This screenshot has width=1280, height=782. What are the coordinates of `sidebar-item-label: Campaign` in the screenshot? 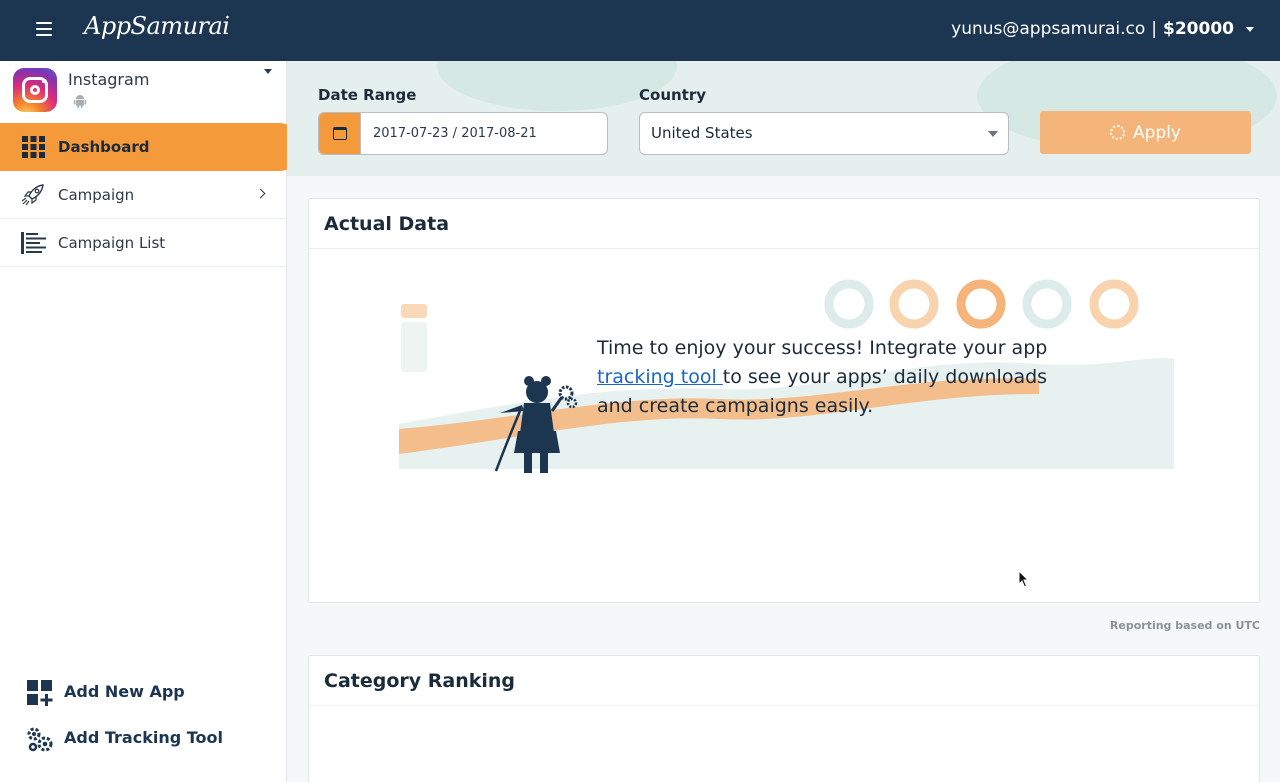 It's located at (96, 194).